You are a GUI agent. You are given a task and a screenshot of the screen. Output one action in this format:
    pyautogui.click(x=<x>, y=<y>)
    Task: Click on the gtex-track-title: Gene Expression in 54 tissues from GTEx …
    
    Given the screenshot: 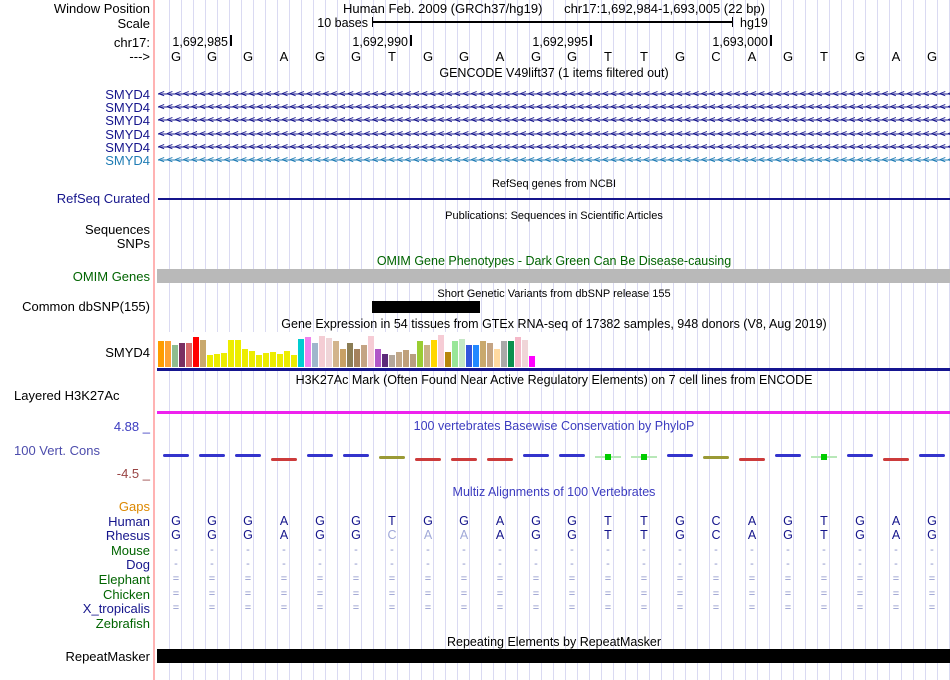 What is the action you would take?
    pyautogui.click(x=554, y=324)
    